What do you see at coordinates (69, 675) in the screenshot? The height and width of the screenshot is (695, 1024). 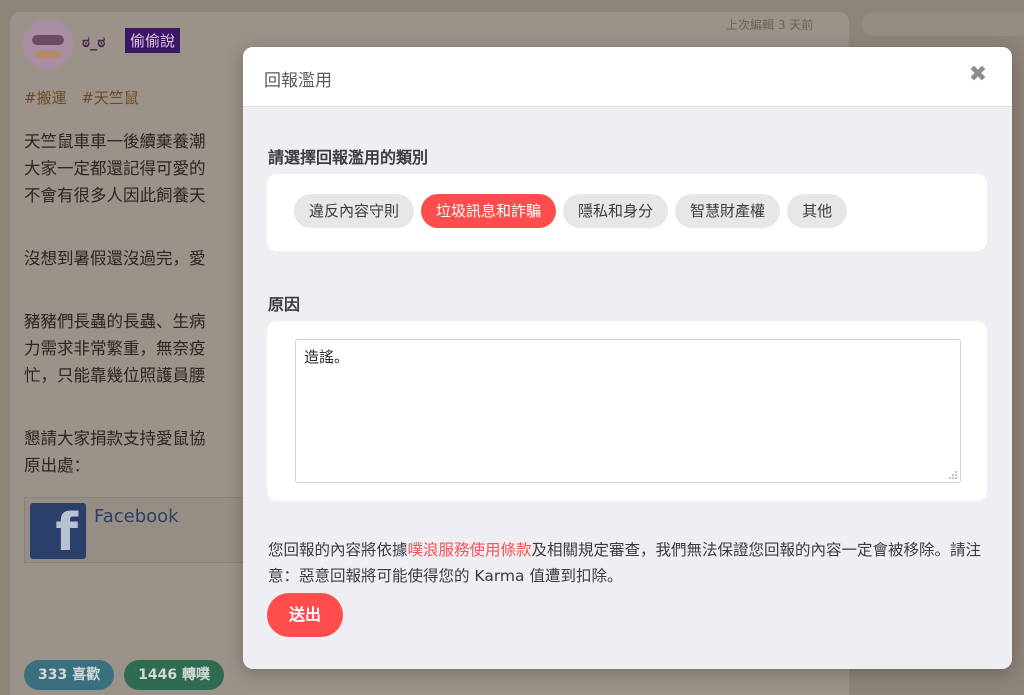 I see `likes-count: 333 喜歡` at bounding box center [69, 675].